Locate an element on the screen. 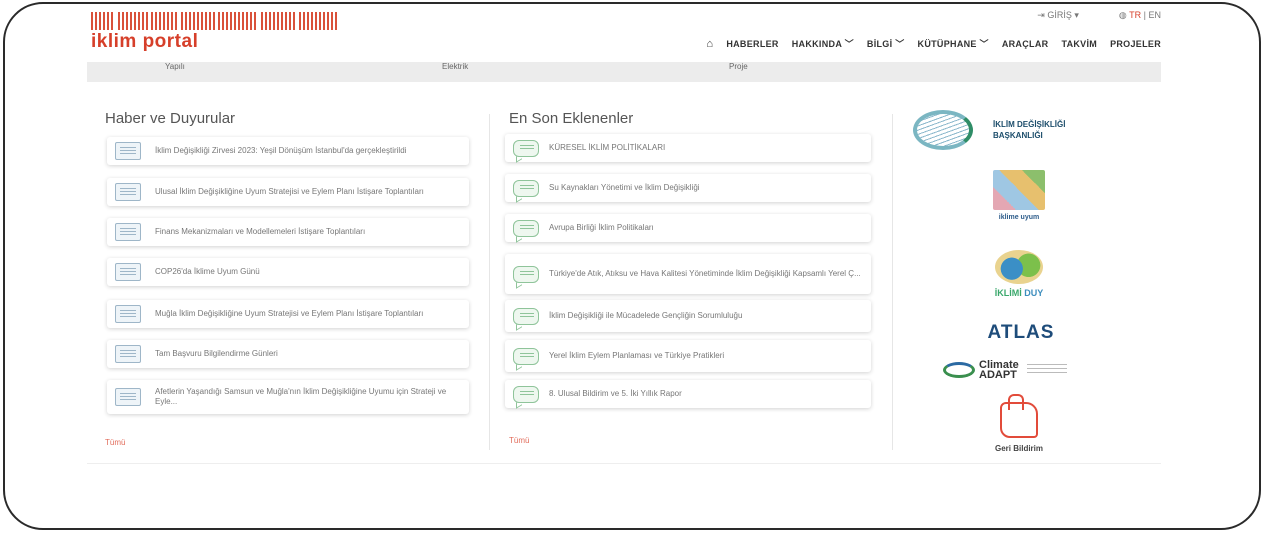  mosaic-icon is located at coordinates (1019, 190).